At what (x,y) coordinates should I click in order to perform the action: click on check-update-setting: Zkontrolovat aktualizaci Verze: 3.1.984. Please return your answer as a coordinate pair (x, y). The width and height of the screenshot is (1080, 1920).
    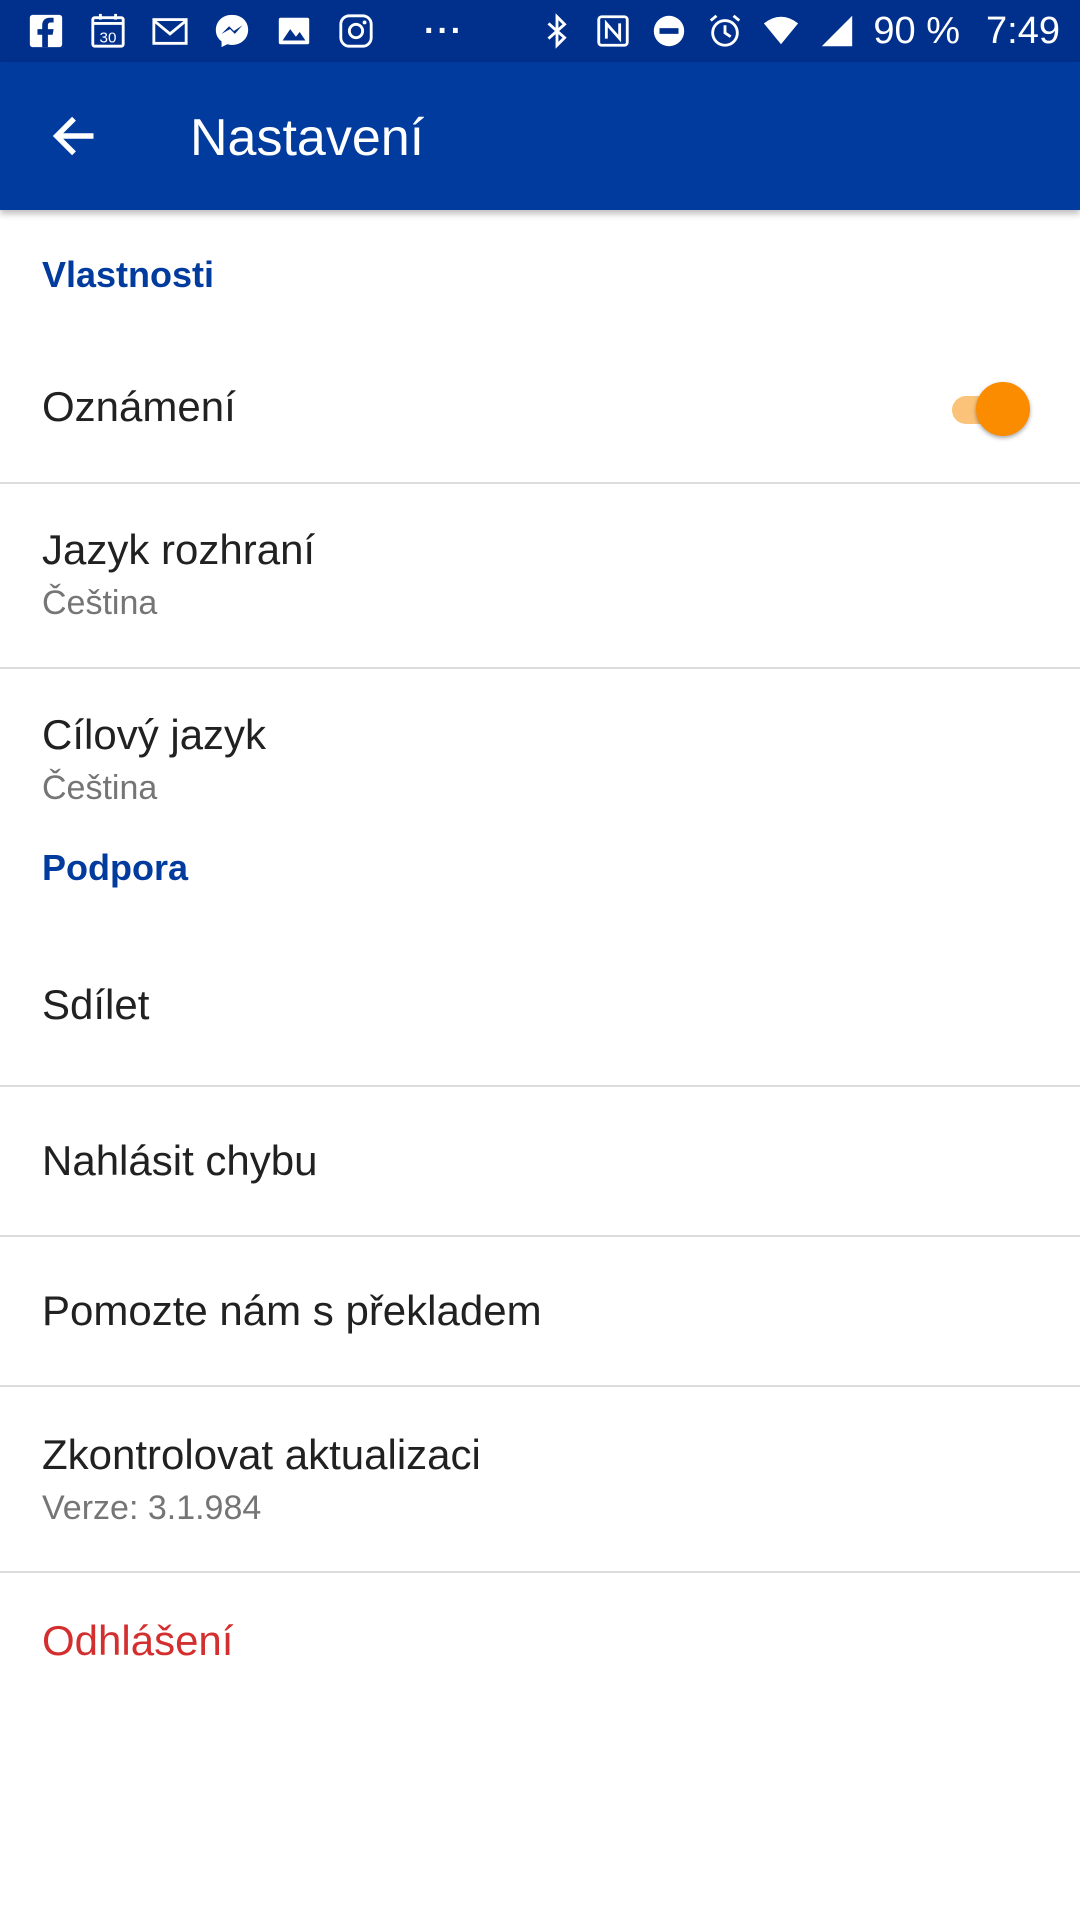
    Looking at the image, I should click on (540, 1480).